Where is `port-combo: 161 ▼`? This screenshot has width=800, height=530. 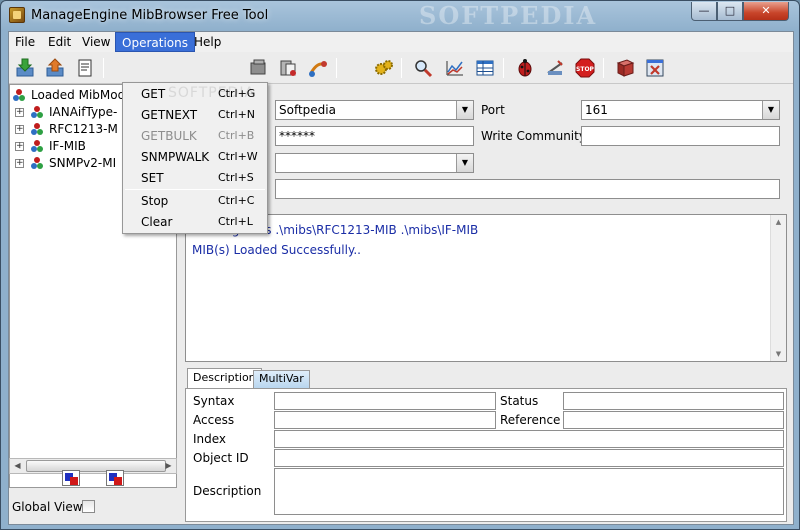 port-combo: 161 ▼ is located at coordinates (680, 110).